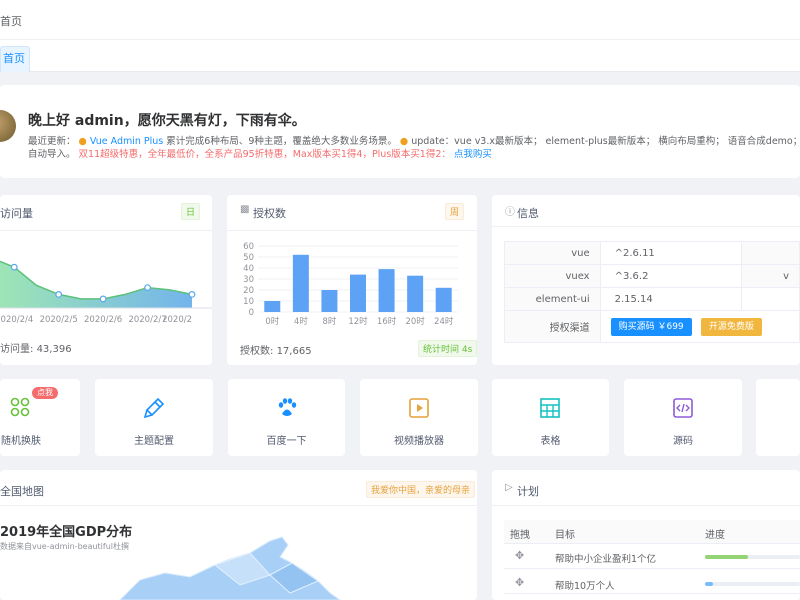 The width and height of the screenshot is (800, 600). I want to click on visits-footer: 访问量: 43,396, so click(36, 347).